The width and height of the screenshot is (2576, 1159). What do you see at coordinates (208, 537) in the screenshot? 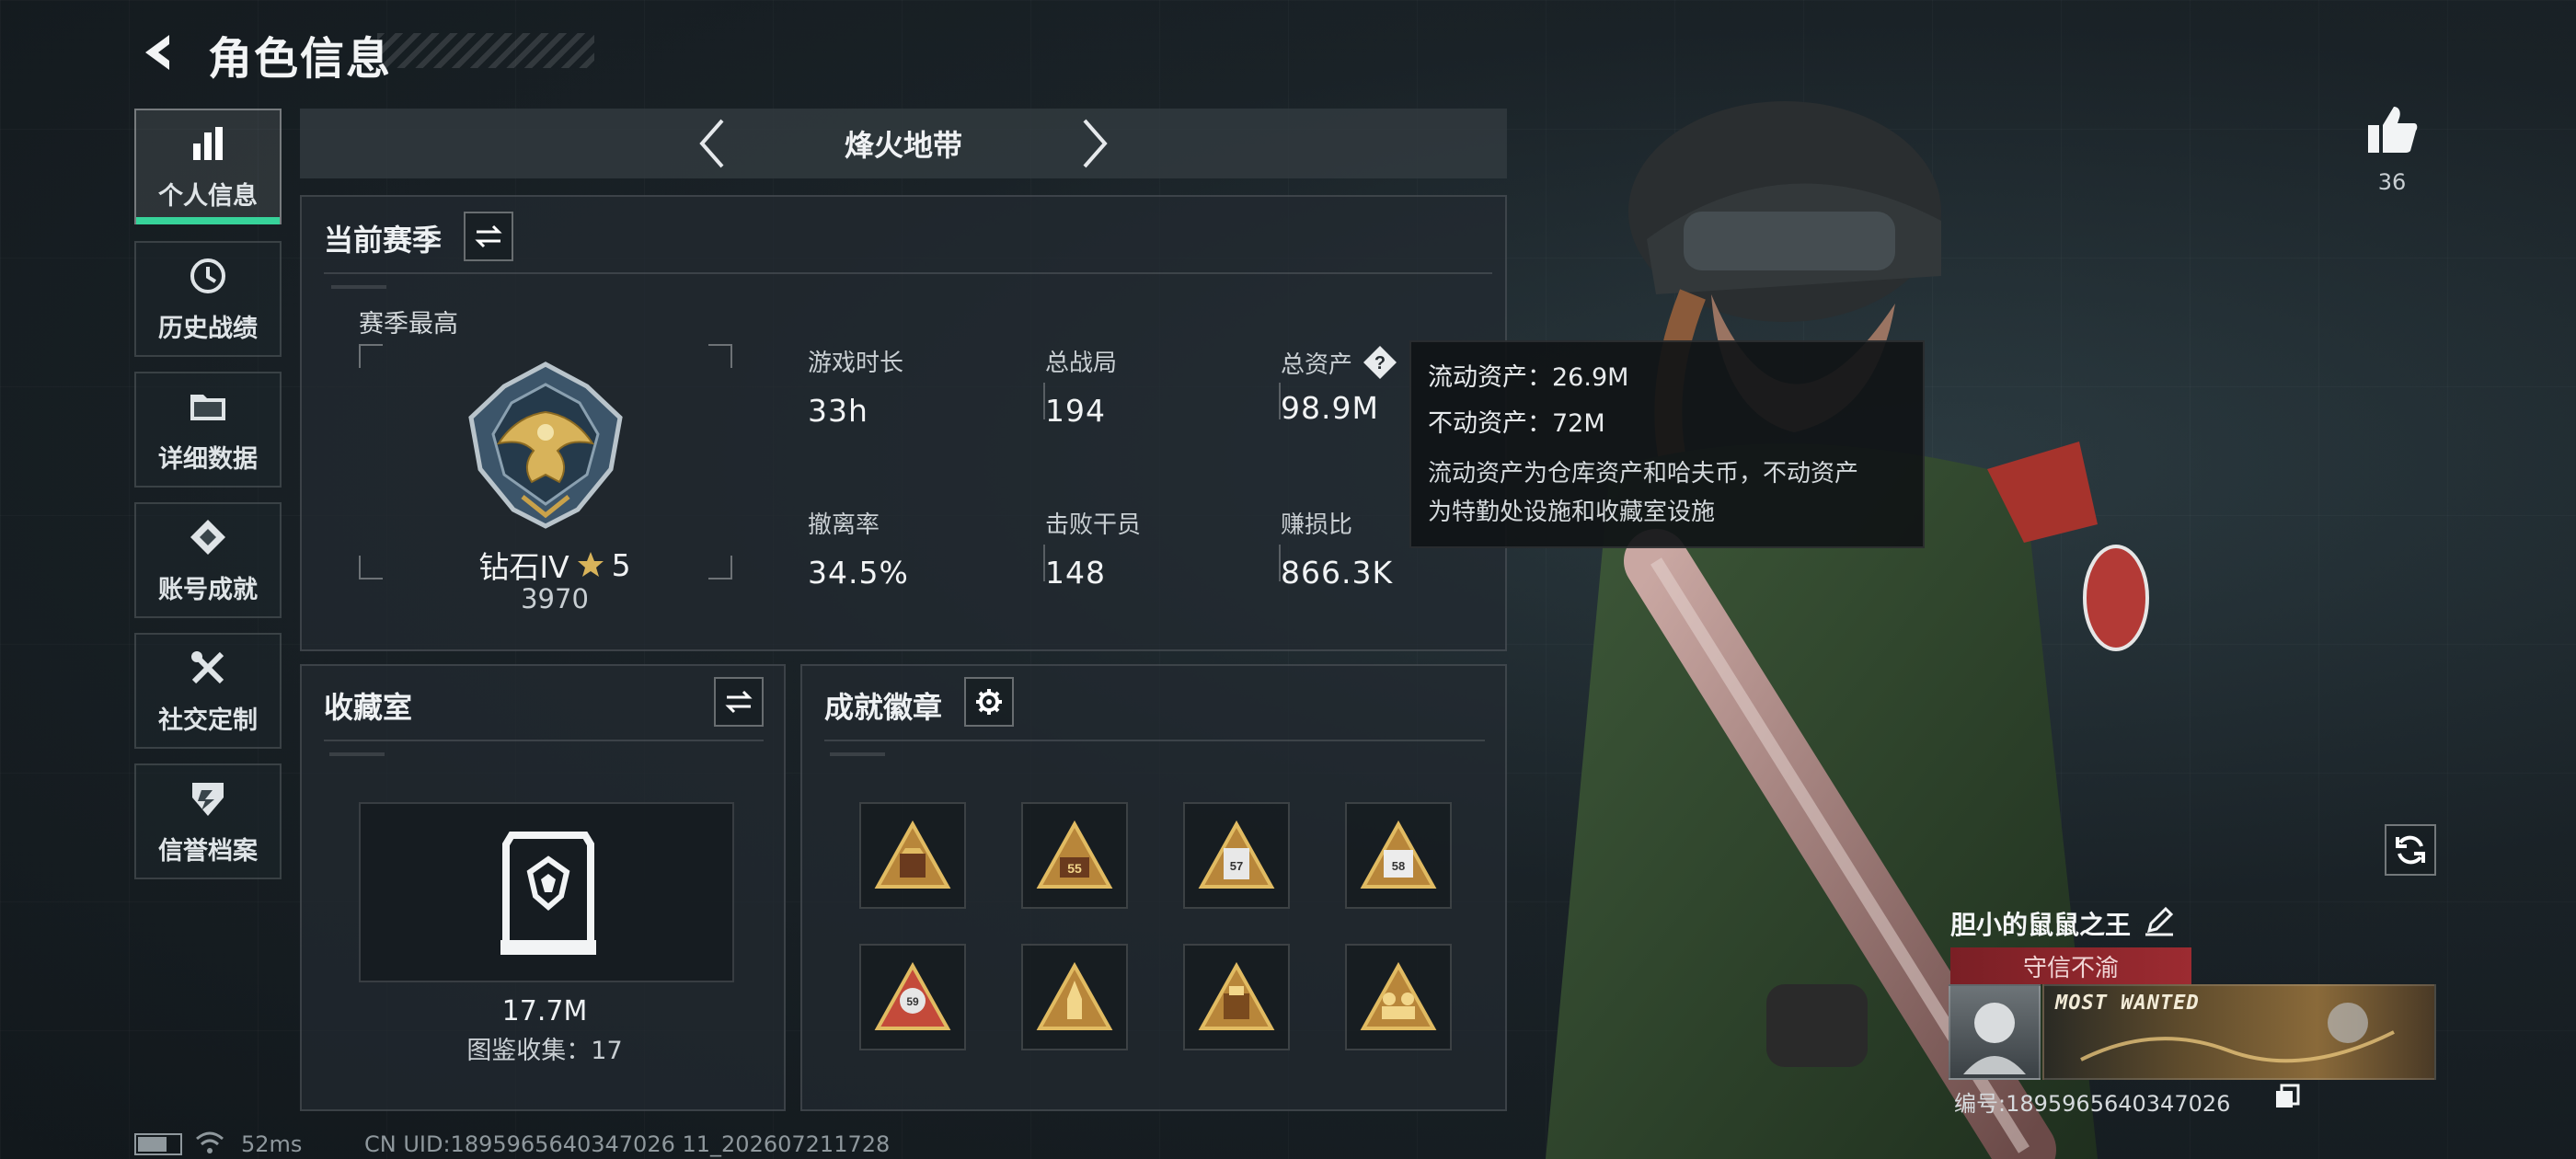
I see `achievement-icon` at bounding box center [208, 537].